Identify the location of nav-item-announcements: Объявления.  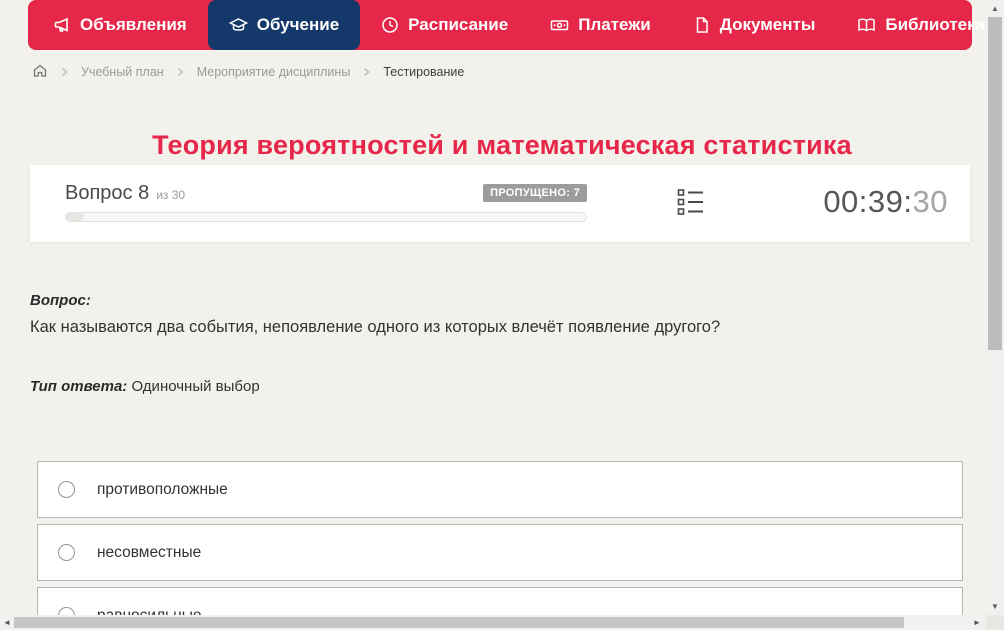
(120, 25).